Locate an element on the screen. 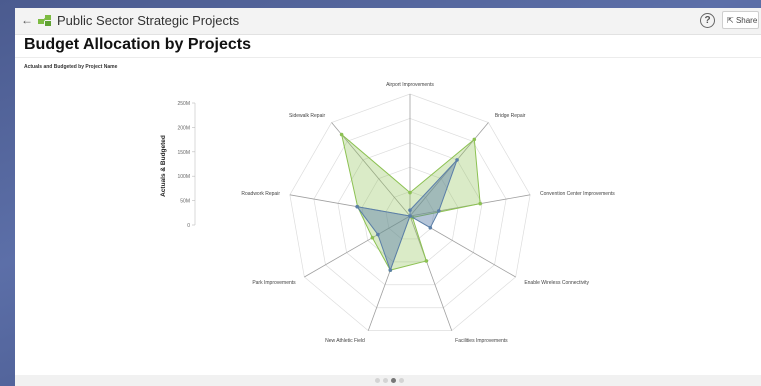  category-label: New Athletic Field is located at coordinates (345, 341).